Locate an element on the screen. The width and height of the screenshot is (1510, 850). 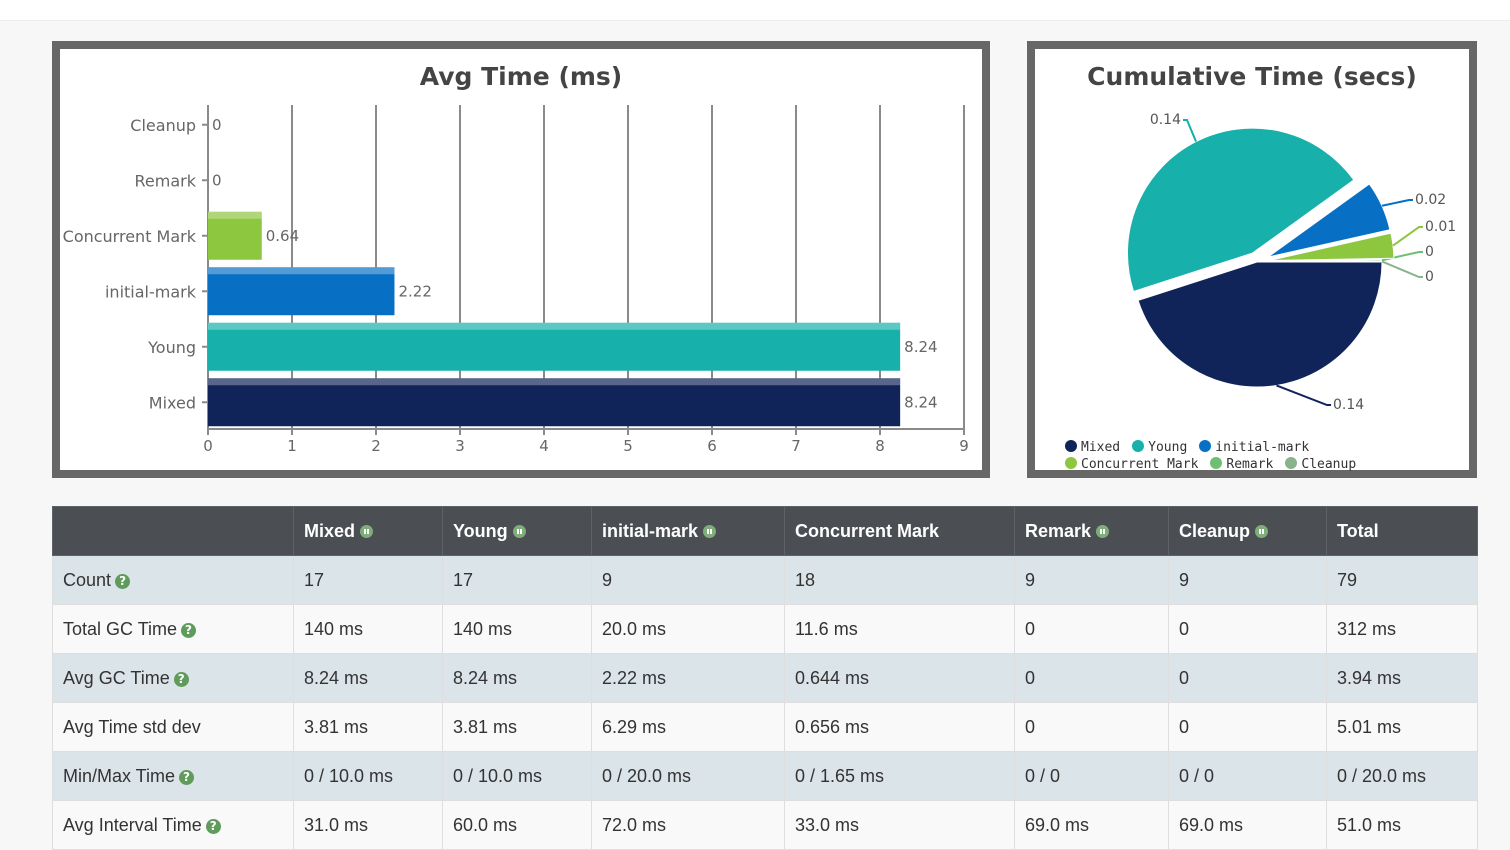
category-label-mixed: Mixed is located at coordinates (172, 402).